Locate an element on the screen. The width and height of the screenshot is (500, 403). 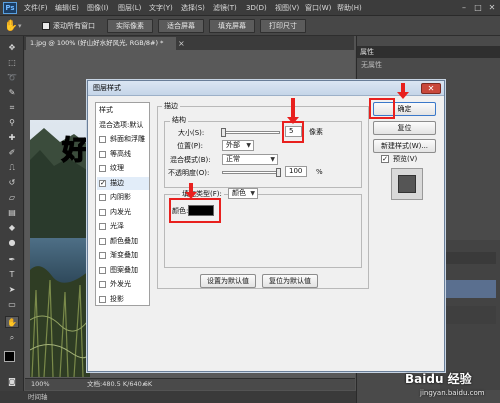
dodge-tool-icon: ● is located at coordinates (12, 243).